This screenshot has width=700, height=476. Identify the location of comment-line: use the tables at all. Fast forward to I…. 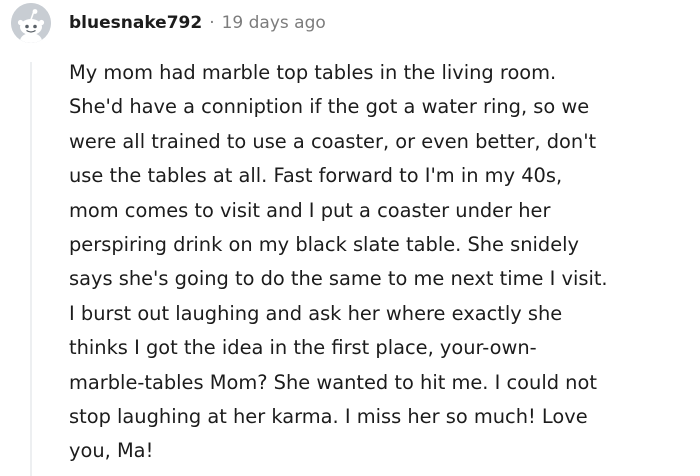
(316, 176).